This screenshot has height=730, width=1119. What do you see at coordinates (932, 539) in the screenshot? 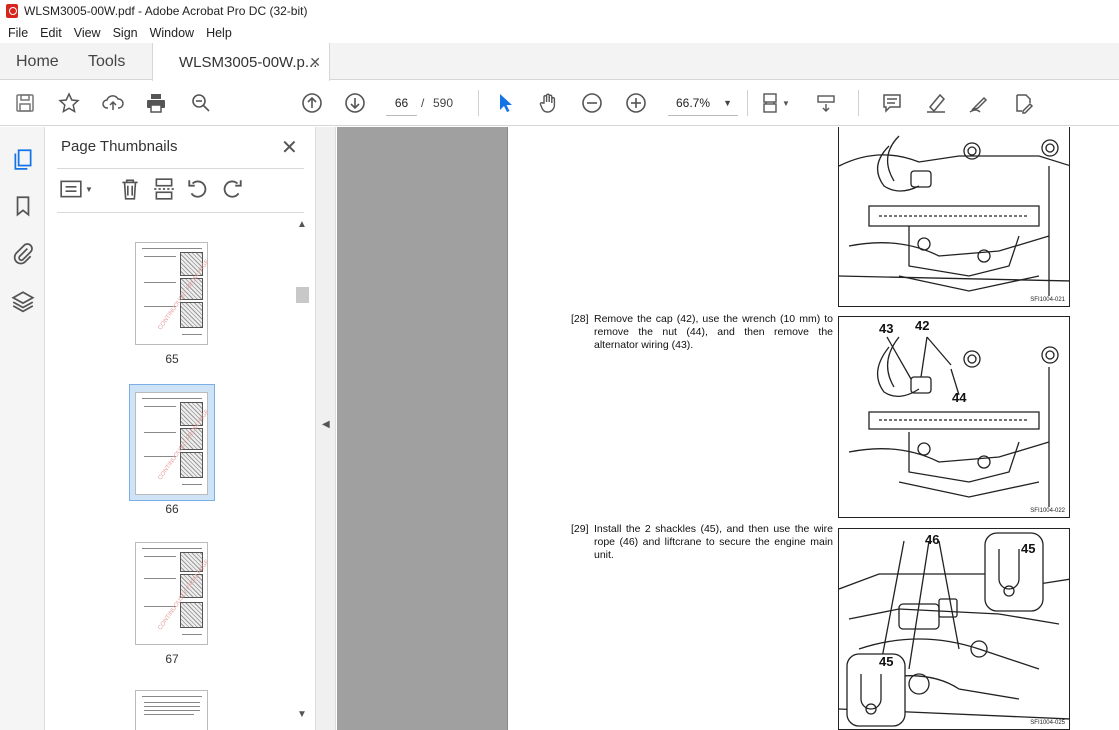
I see `callout-46: 46` at bounding box center [932, 539].